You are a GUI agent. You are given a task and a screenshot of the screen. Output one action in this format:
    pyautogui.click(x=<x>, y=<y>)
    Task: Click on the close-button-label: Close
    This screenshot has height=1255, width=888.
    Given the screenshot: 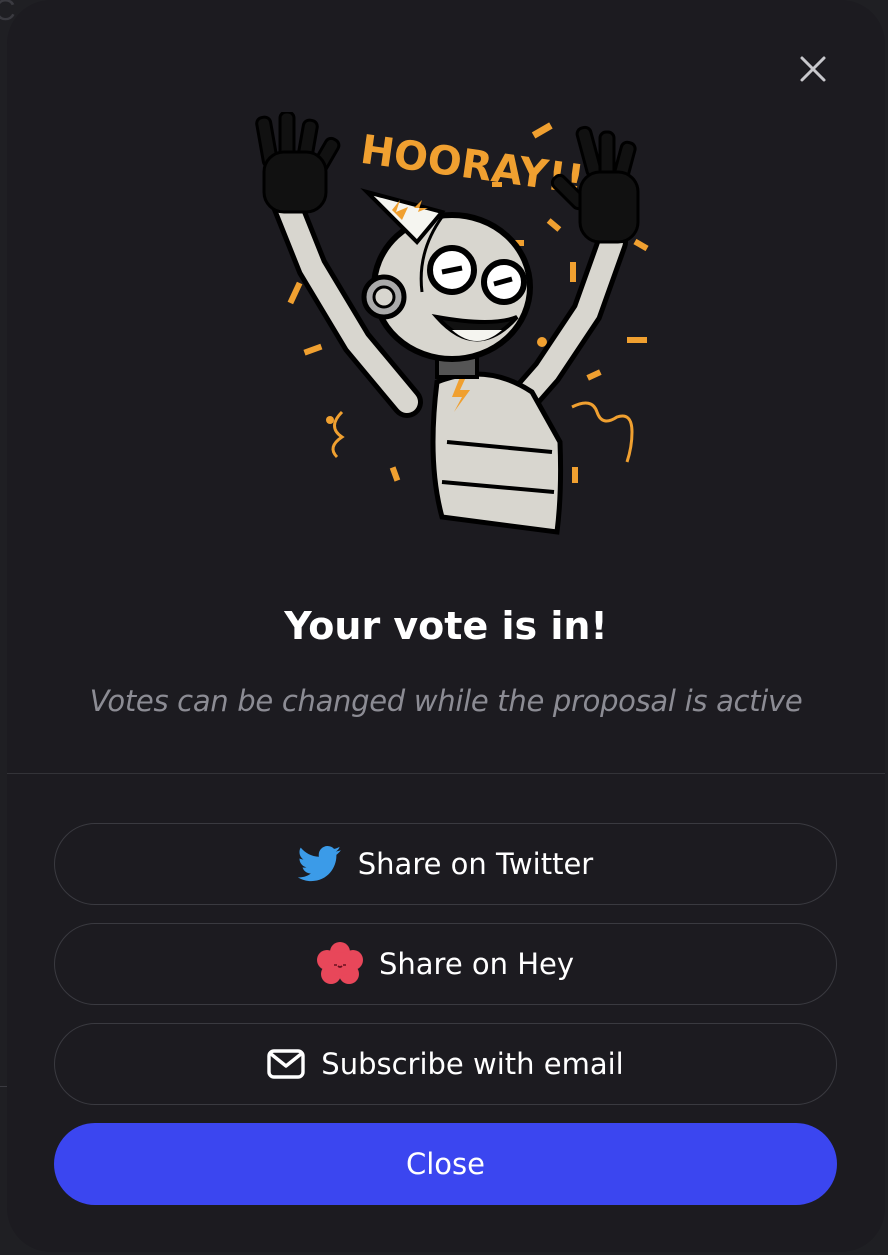 What is the action you would take?
    pyautogui.click(x=445, y=1164)
    